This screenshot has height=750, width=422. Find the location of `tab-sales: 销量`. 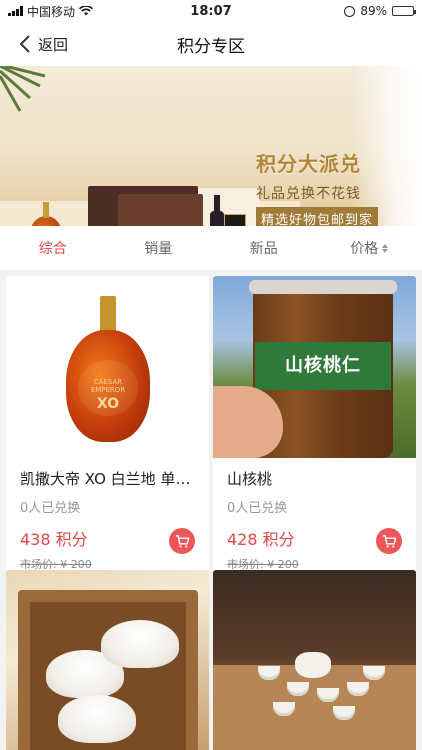

tab-sales: 销量 is located at coordinates (159, 248).